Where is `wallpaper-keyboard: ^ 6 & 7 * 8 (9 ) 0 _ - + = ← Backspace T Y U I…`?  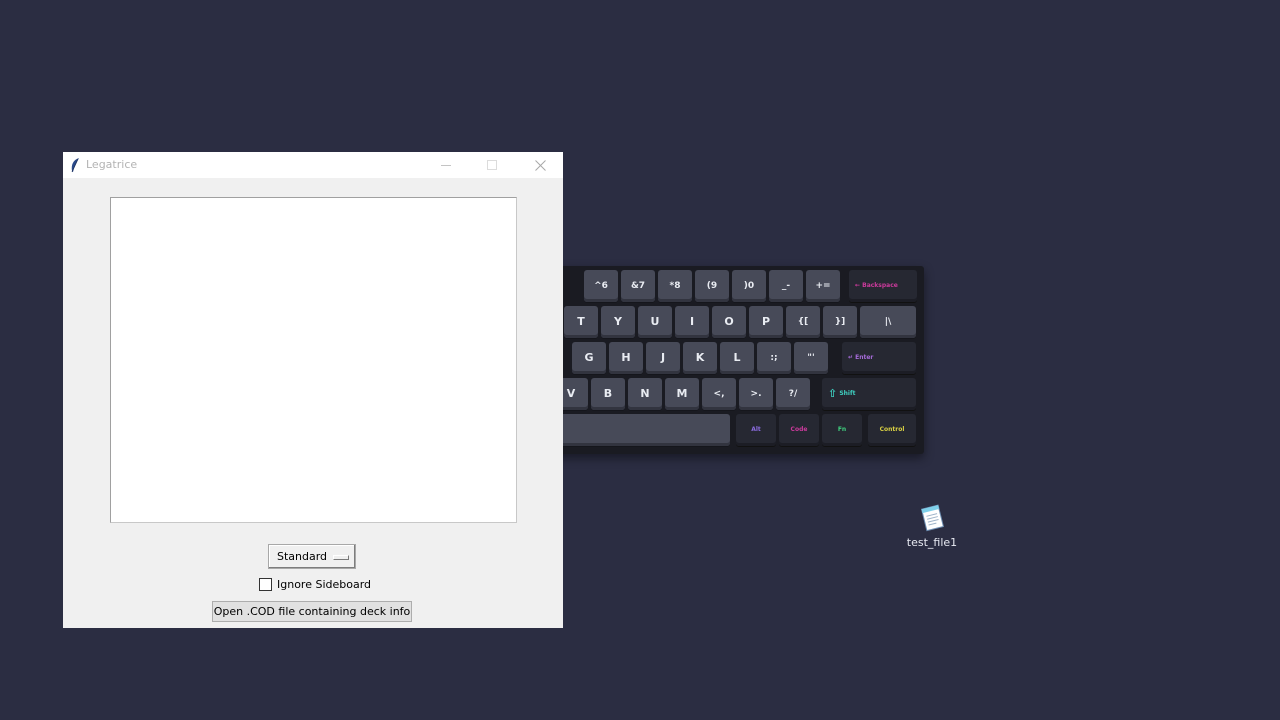
wallpaper-keyboard: ^ 6 & 7 * 8 (9 ) 0 _ - + = ← Backspace T Y U I… is located at coordinates (734, 360).